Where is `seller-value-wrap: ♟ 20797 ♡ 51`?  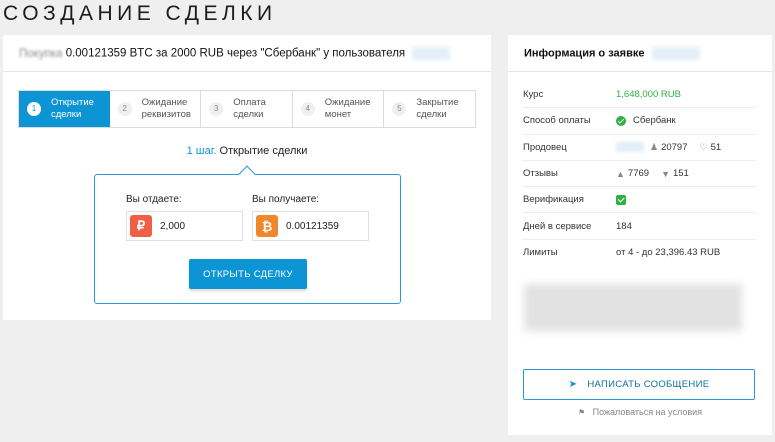 seller-value-wrap: ♟ 20797 ♡ 51 is located at coordinates (674, 147).